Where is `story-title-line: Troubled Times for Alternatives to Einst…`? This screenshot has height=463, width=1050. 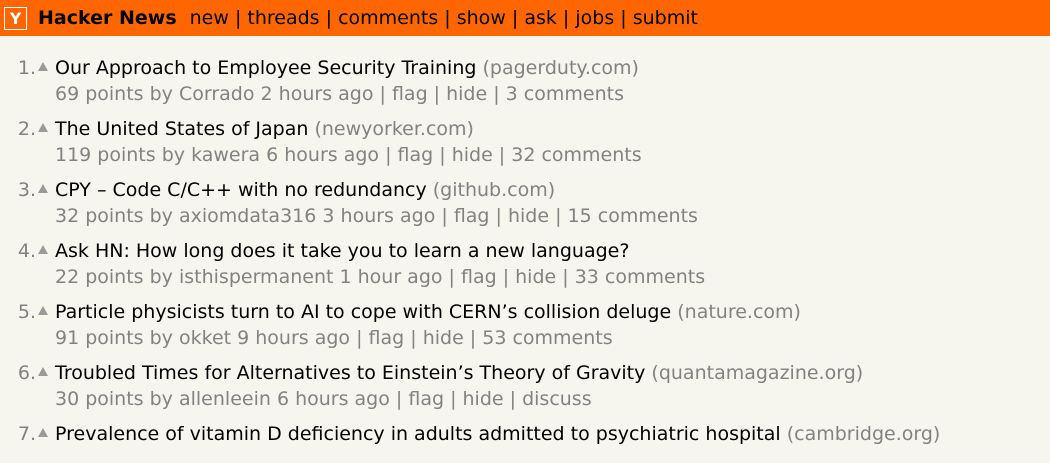 story-title-line: Troubled Times for Alternatives to Einst… is located at coordinates (459, 373).